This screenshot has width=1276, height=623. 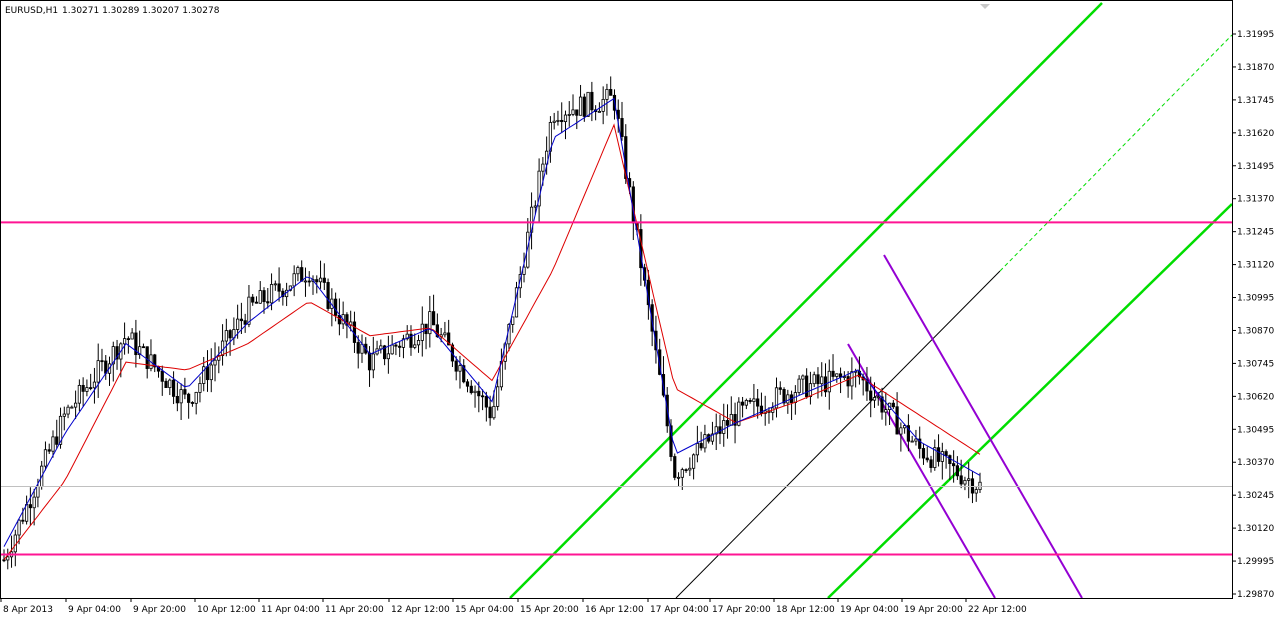 What do you see at coordinates (1255, 562) in the screenshot?
I see `price-tick-label: 1.29995` at bounding box center [1255, 562].